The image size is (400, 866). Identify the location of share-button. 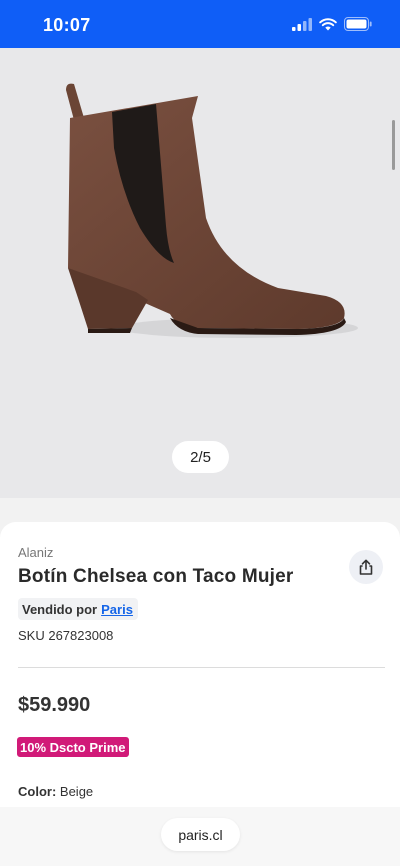
(366, 567).